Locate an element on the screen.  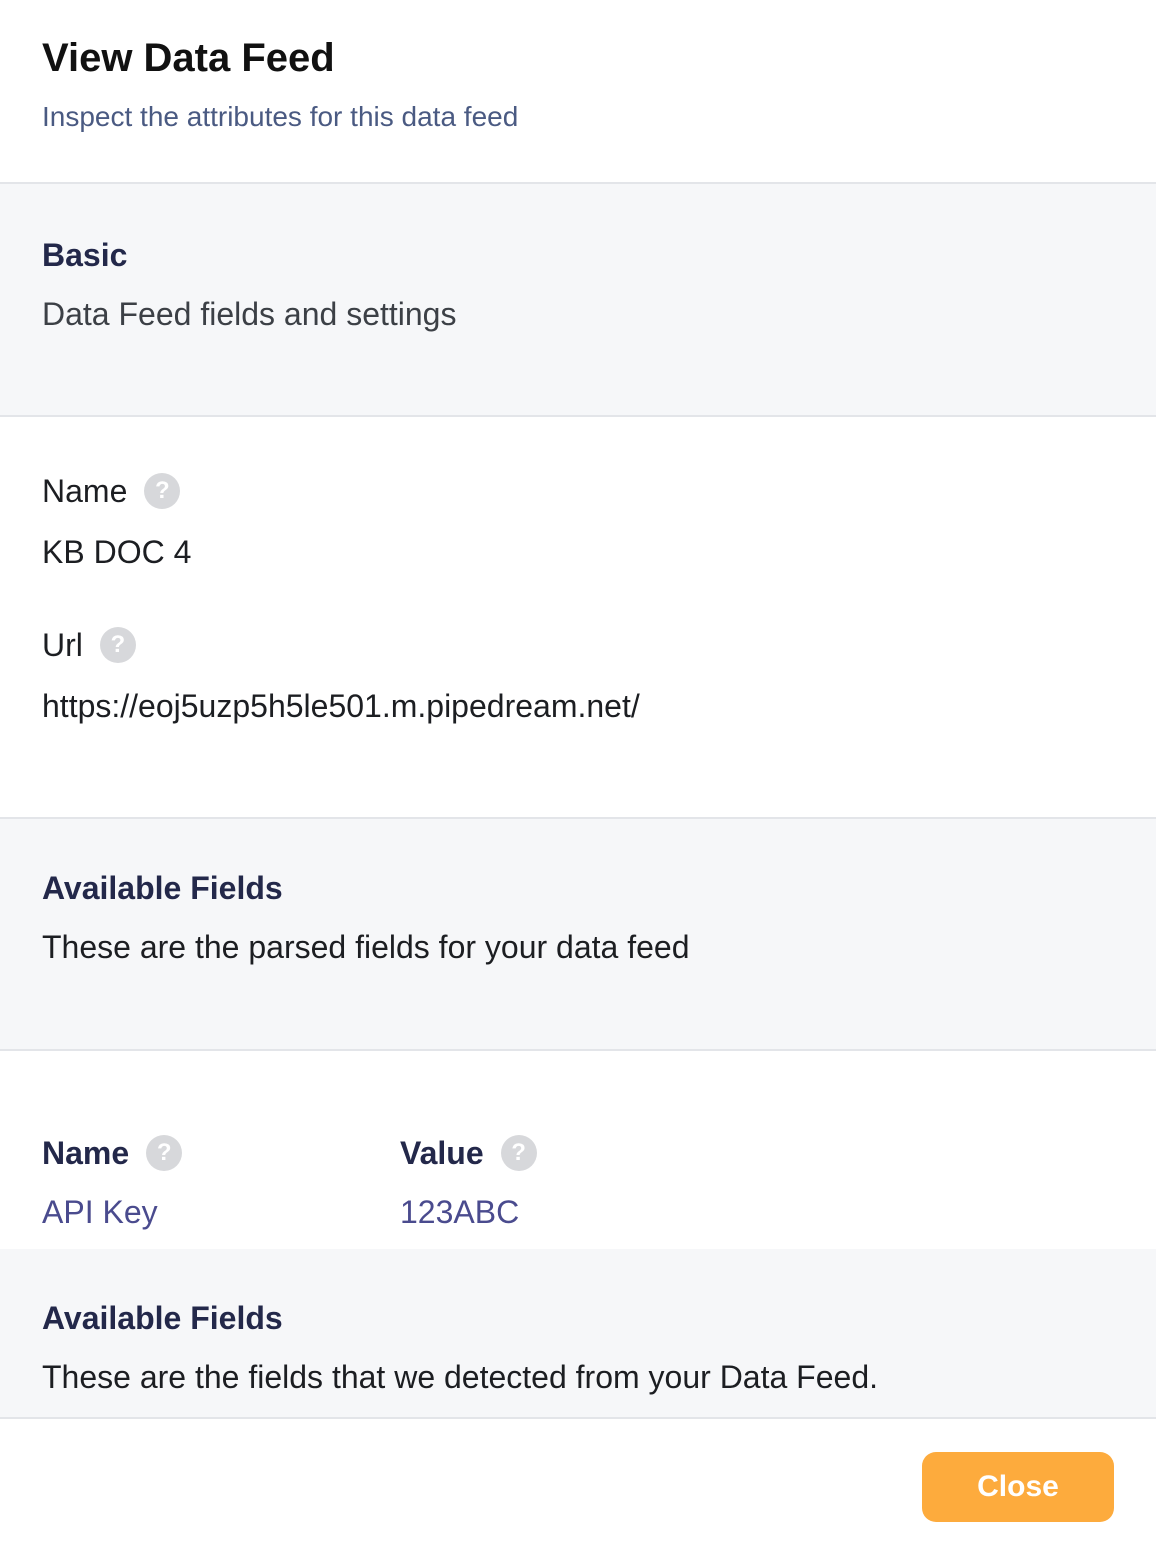
name-field-value: KB DOC 4 is located at coordinates (117, 552).